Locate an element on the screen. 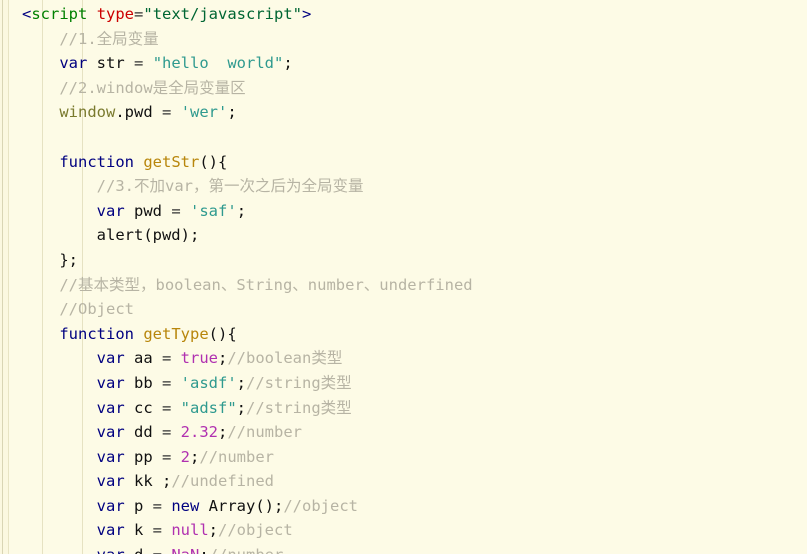  code-token-num: NaN is located at coordinates (185, 550).